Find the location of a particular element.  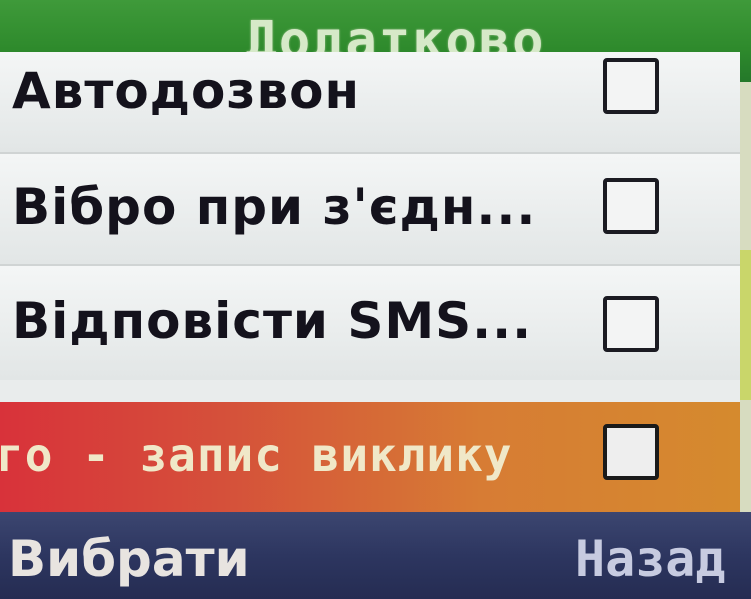

call-recording-checkbox is located at coordinates (631, 452).